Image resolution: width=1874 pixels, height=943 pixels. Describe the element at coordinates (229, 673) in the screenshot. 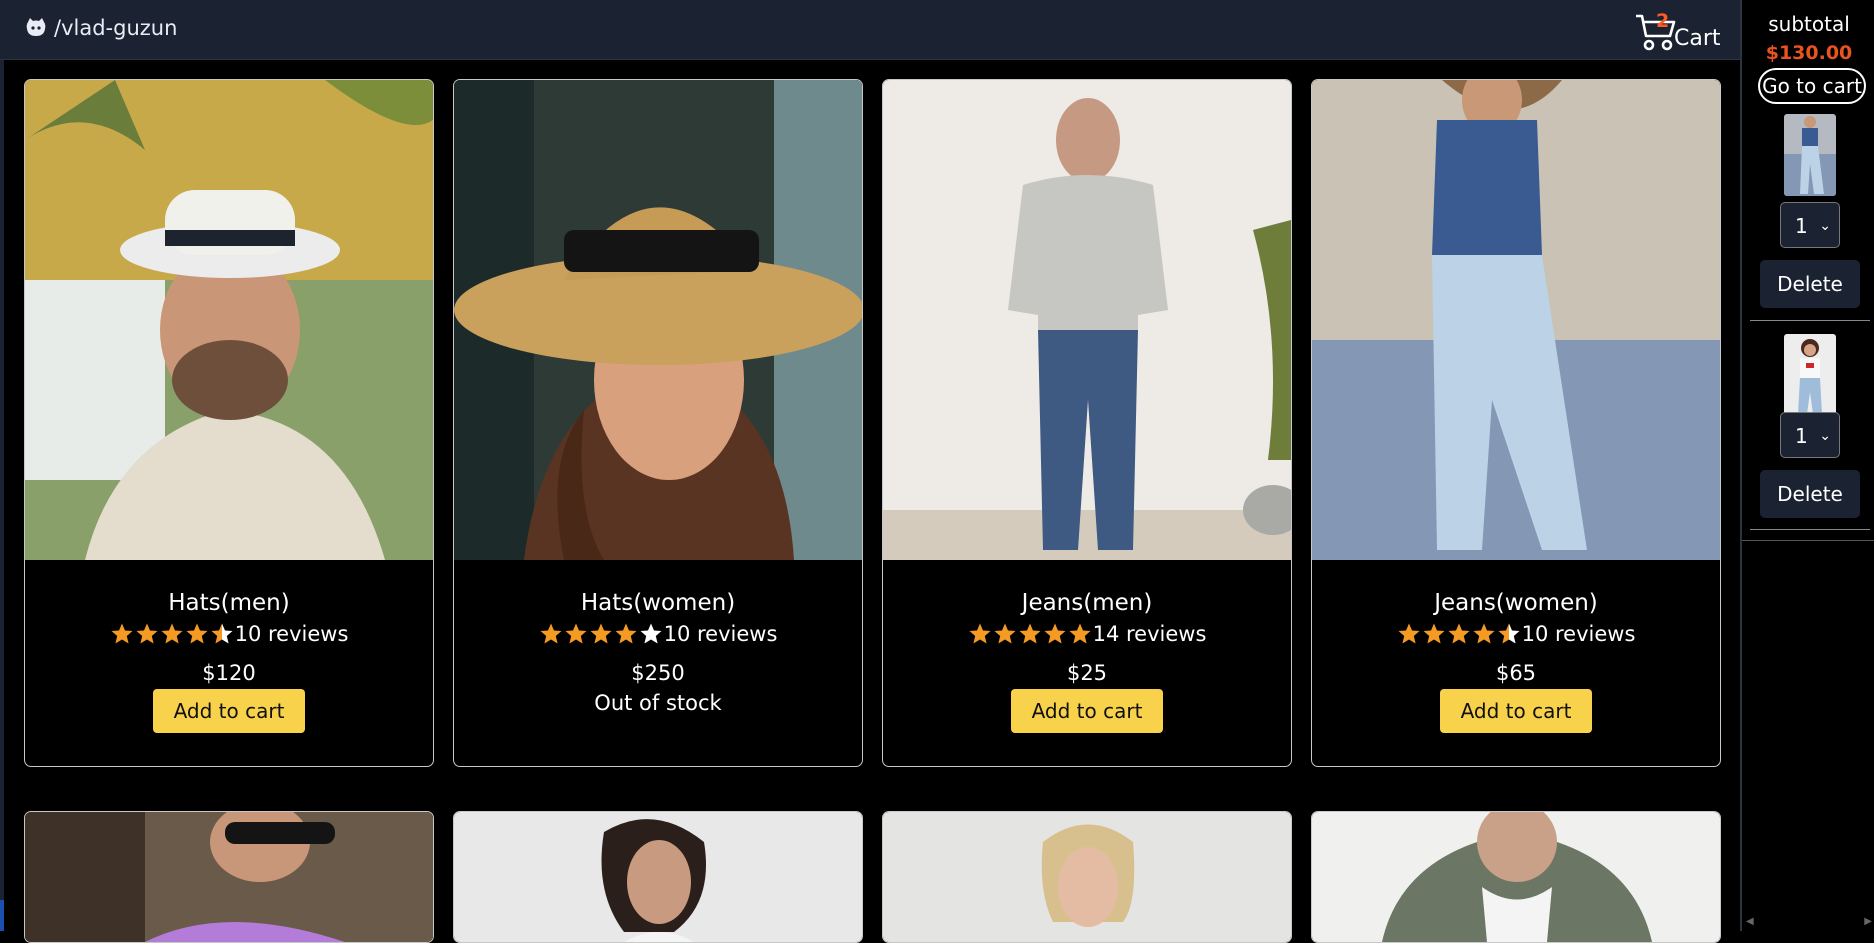

I see `product-price: $120` at that location.